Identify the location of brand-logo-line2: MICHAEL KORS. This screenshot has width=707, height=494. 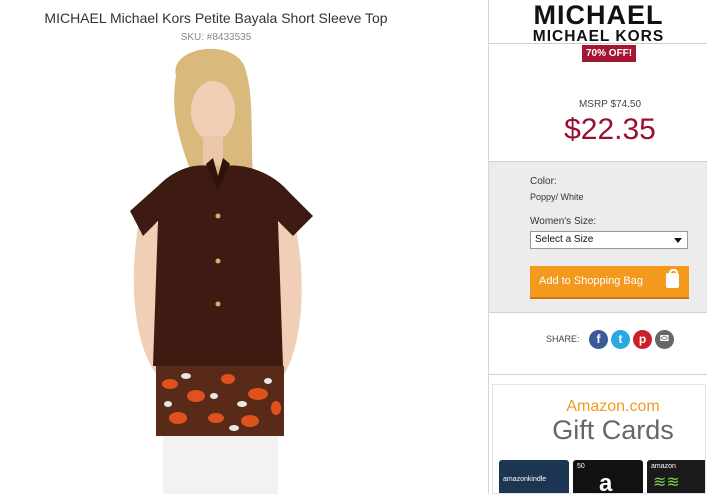
(598, 36).